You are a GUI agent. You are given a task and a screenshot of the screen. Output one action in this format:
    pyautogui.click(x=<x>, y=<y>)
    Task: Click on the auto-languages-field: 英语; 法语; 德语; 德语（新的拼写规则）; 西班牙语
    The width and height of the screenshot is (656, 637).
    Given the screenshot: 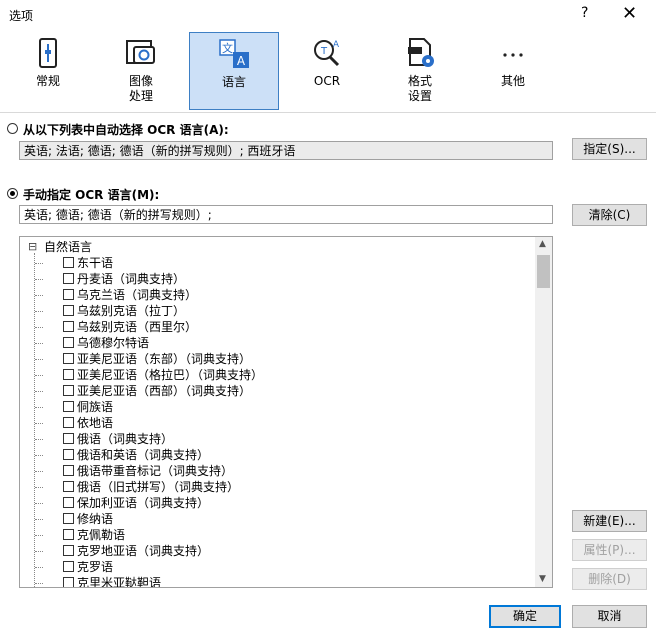 What is the action you would take?
    pyautogui.click(x=286, y=150)
    